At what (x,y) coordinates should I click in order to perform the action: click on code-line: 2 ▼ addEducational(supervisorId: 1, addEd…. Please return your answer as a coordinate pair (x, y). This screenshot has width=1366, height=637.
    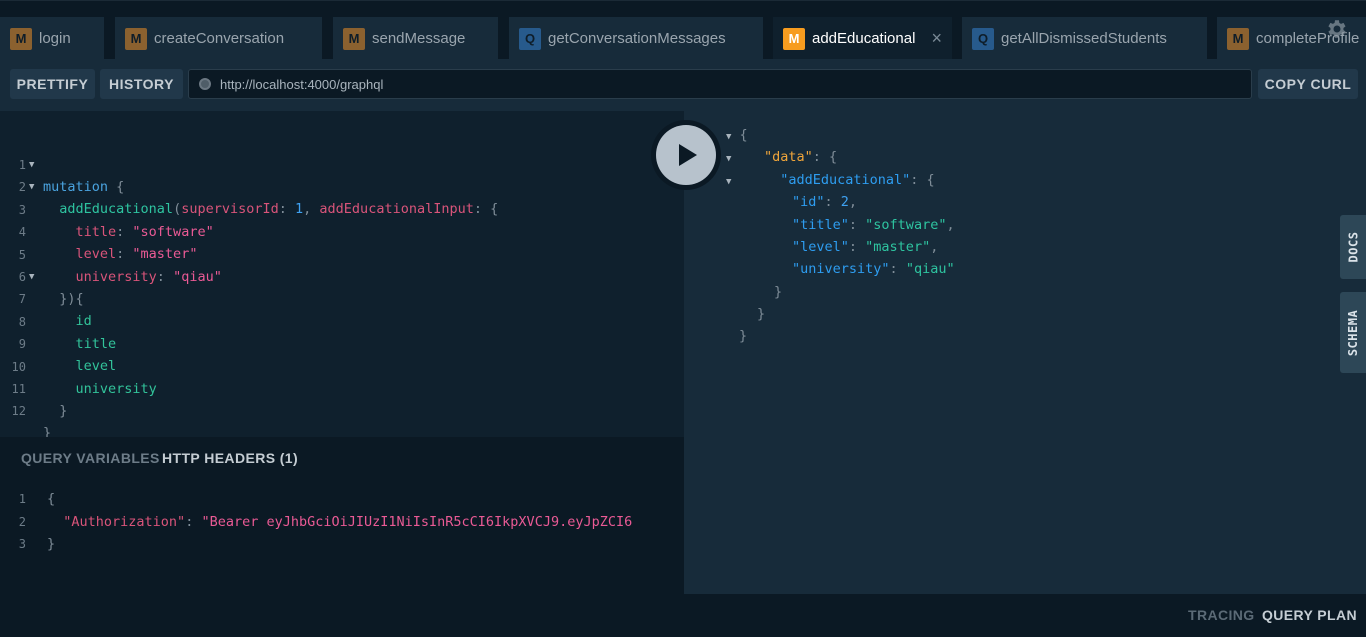
    Looking at the image, I should click on (258, 198).